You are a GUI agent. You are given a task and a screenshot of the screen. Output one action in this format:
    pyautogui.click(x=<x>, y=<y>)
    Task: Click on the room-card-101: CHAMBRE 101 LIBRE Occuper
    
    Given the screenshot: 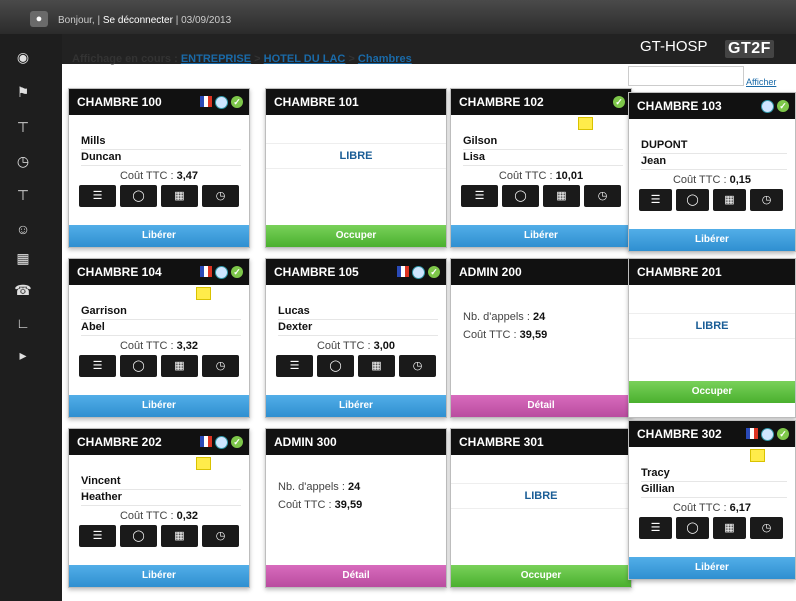 What is the action you would take?
    pyautogui.click(x=356, y=168)
    